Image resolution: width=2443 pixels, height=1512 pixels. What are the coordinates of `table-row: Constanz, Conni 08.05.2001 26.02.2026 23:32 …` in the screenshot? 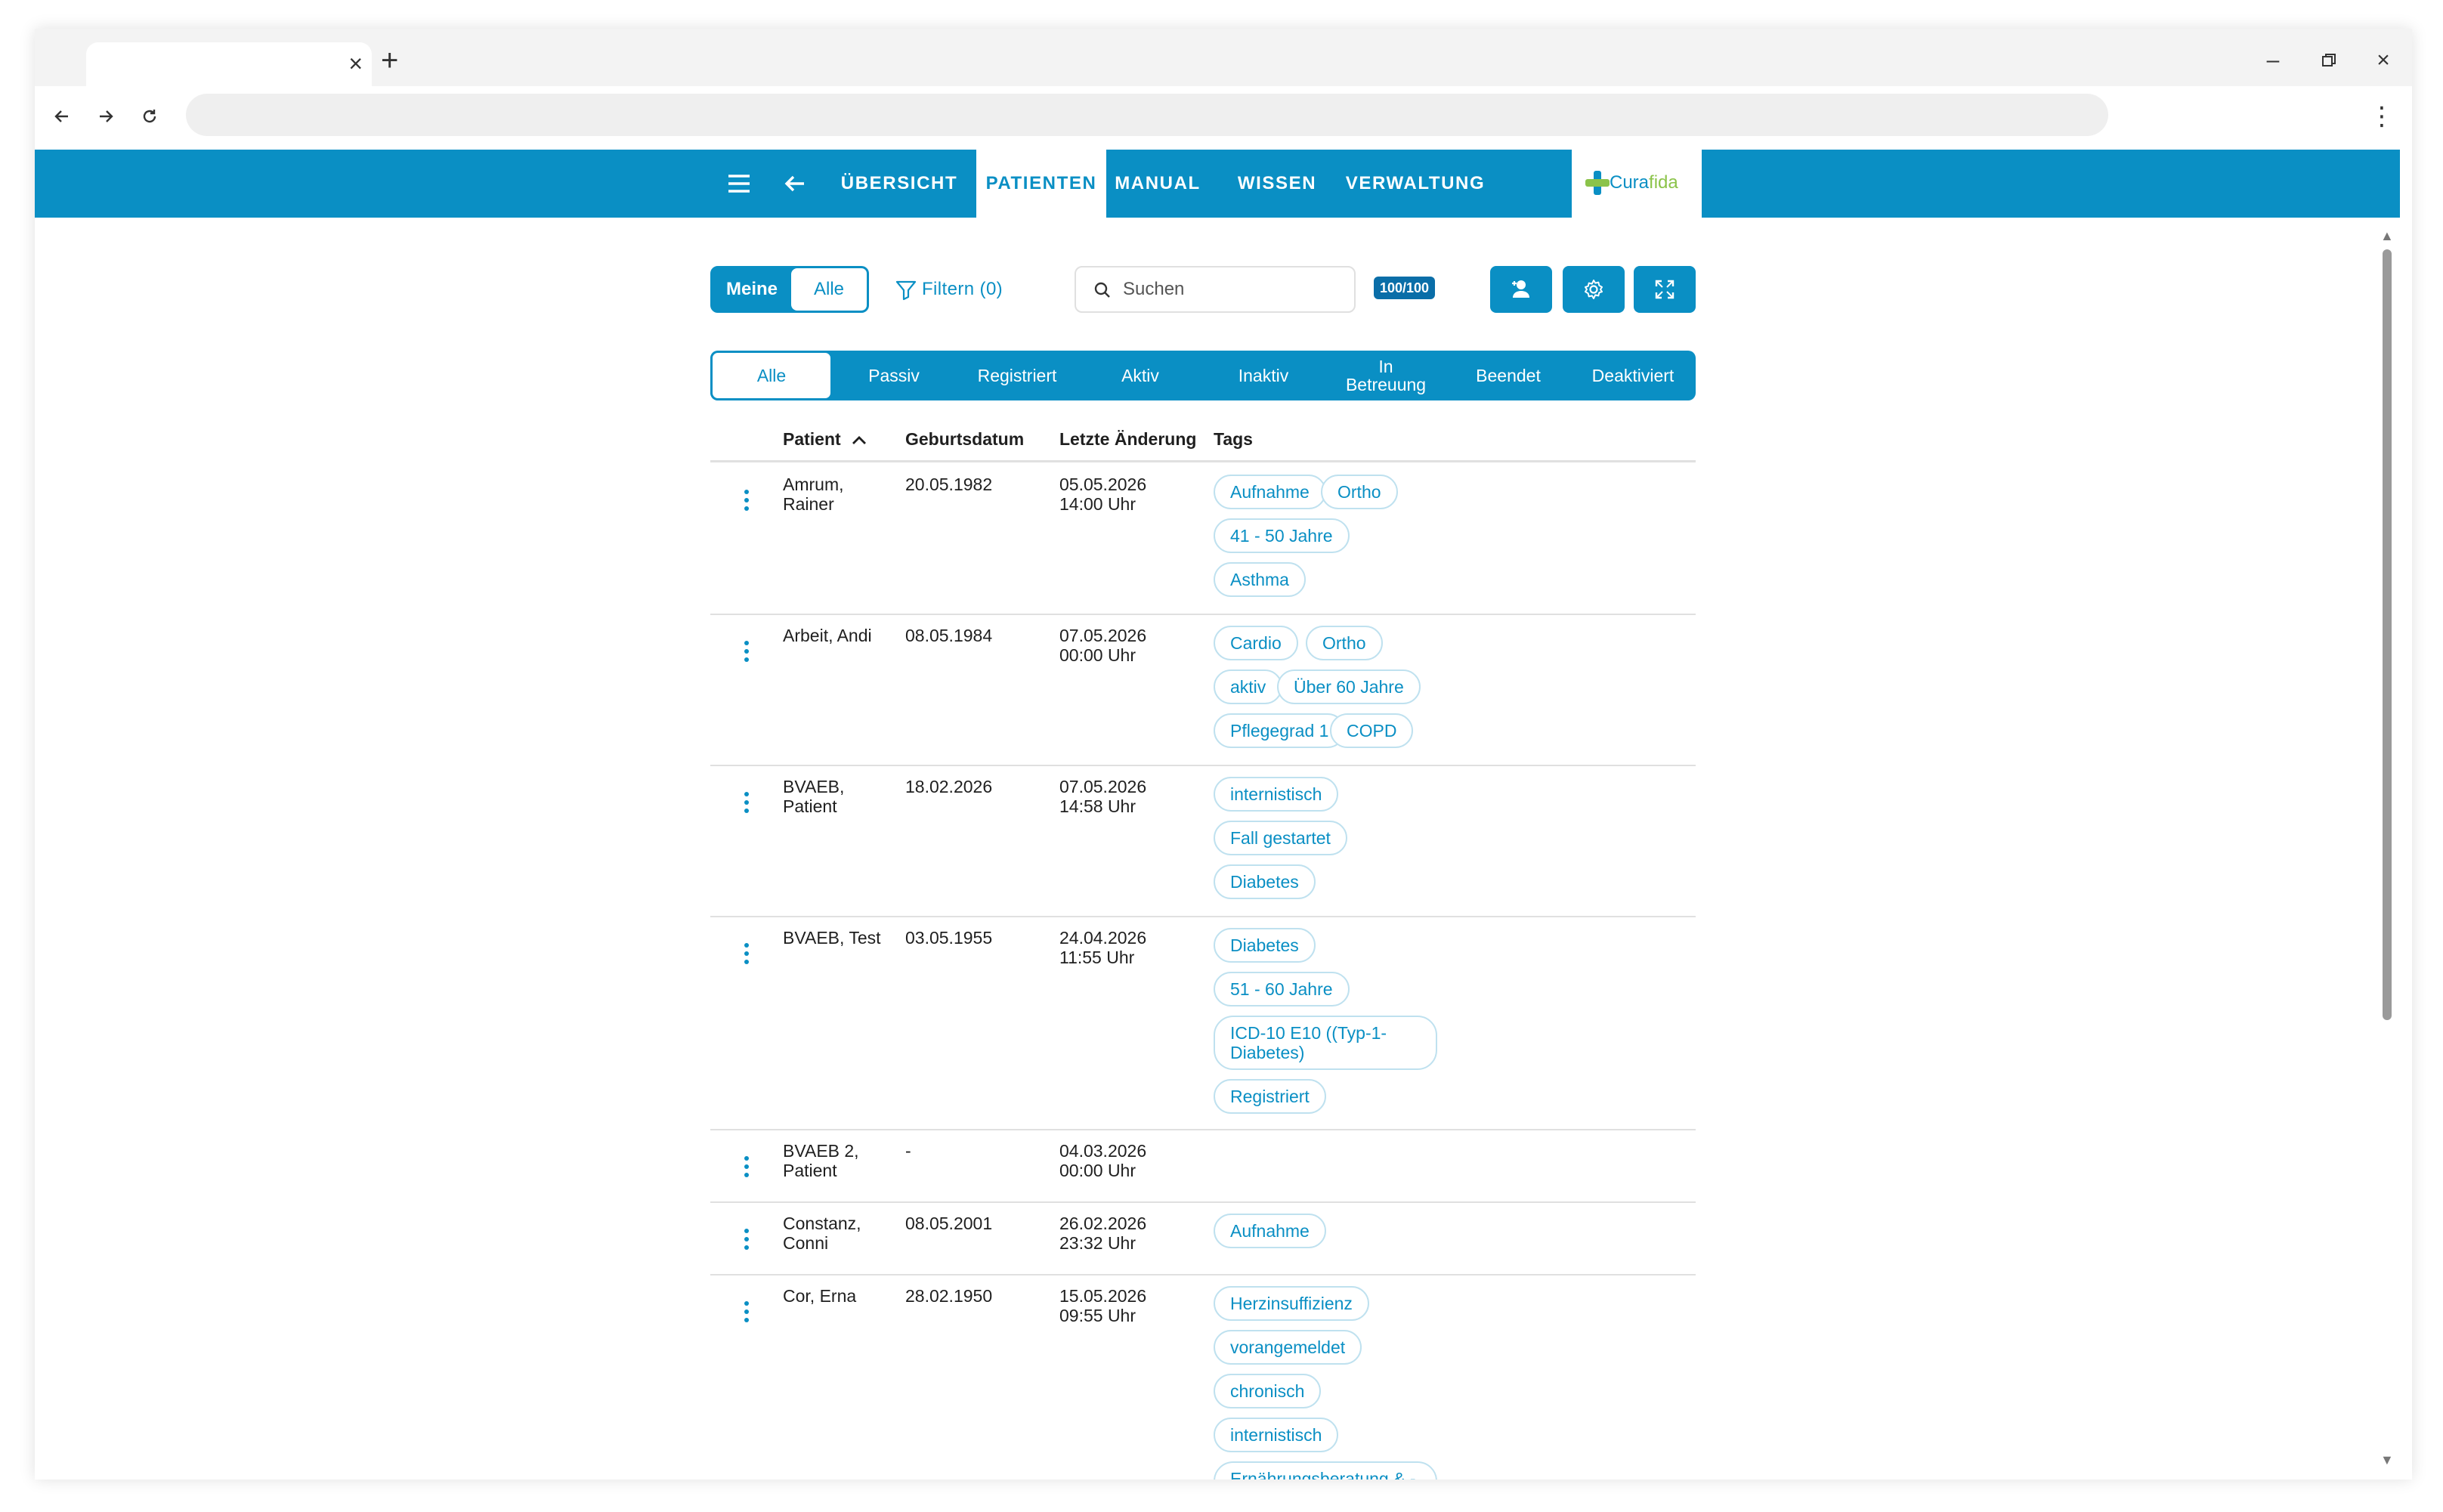 It's located at (1203, 1239).